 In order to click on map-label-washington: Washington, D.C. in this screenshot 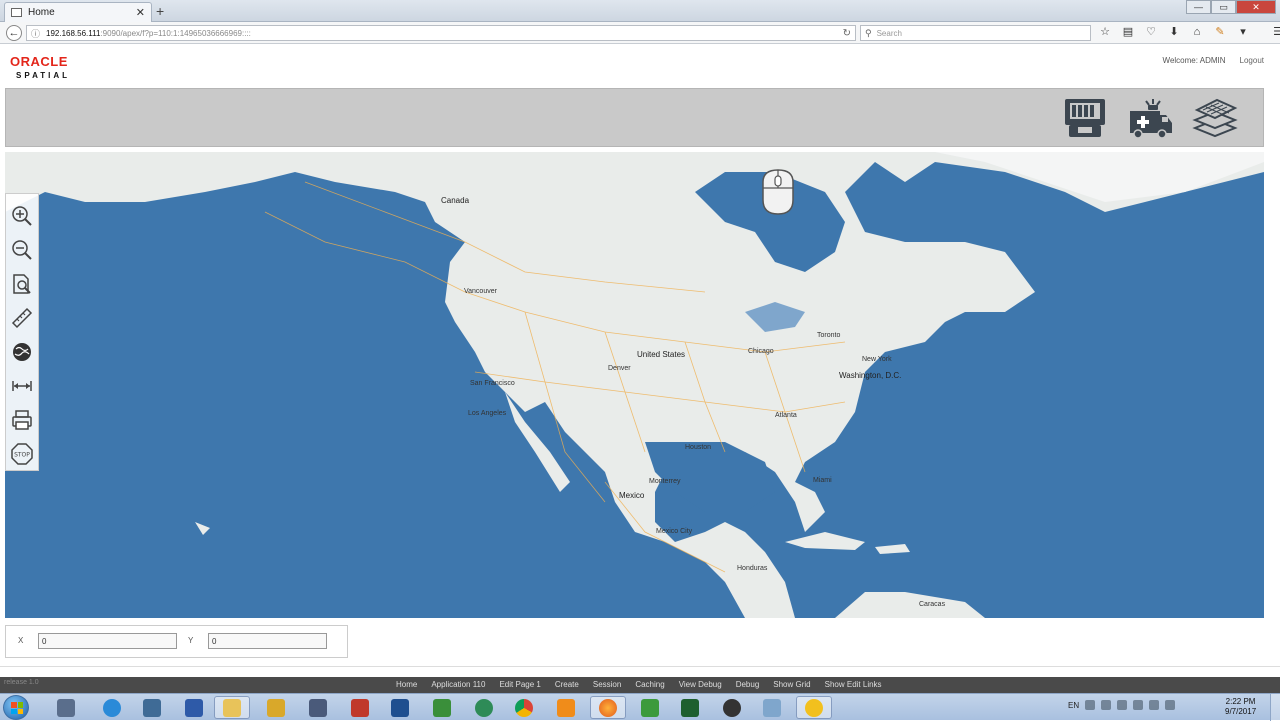, I will do `click(870, 375)`.